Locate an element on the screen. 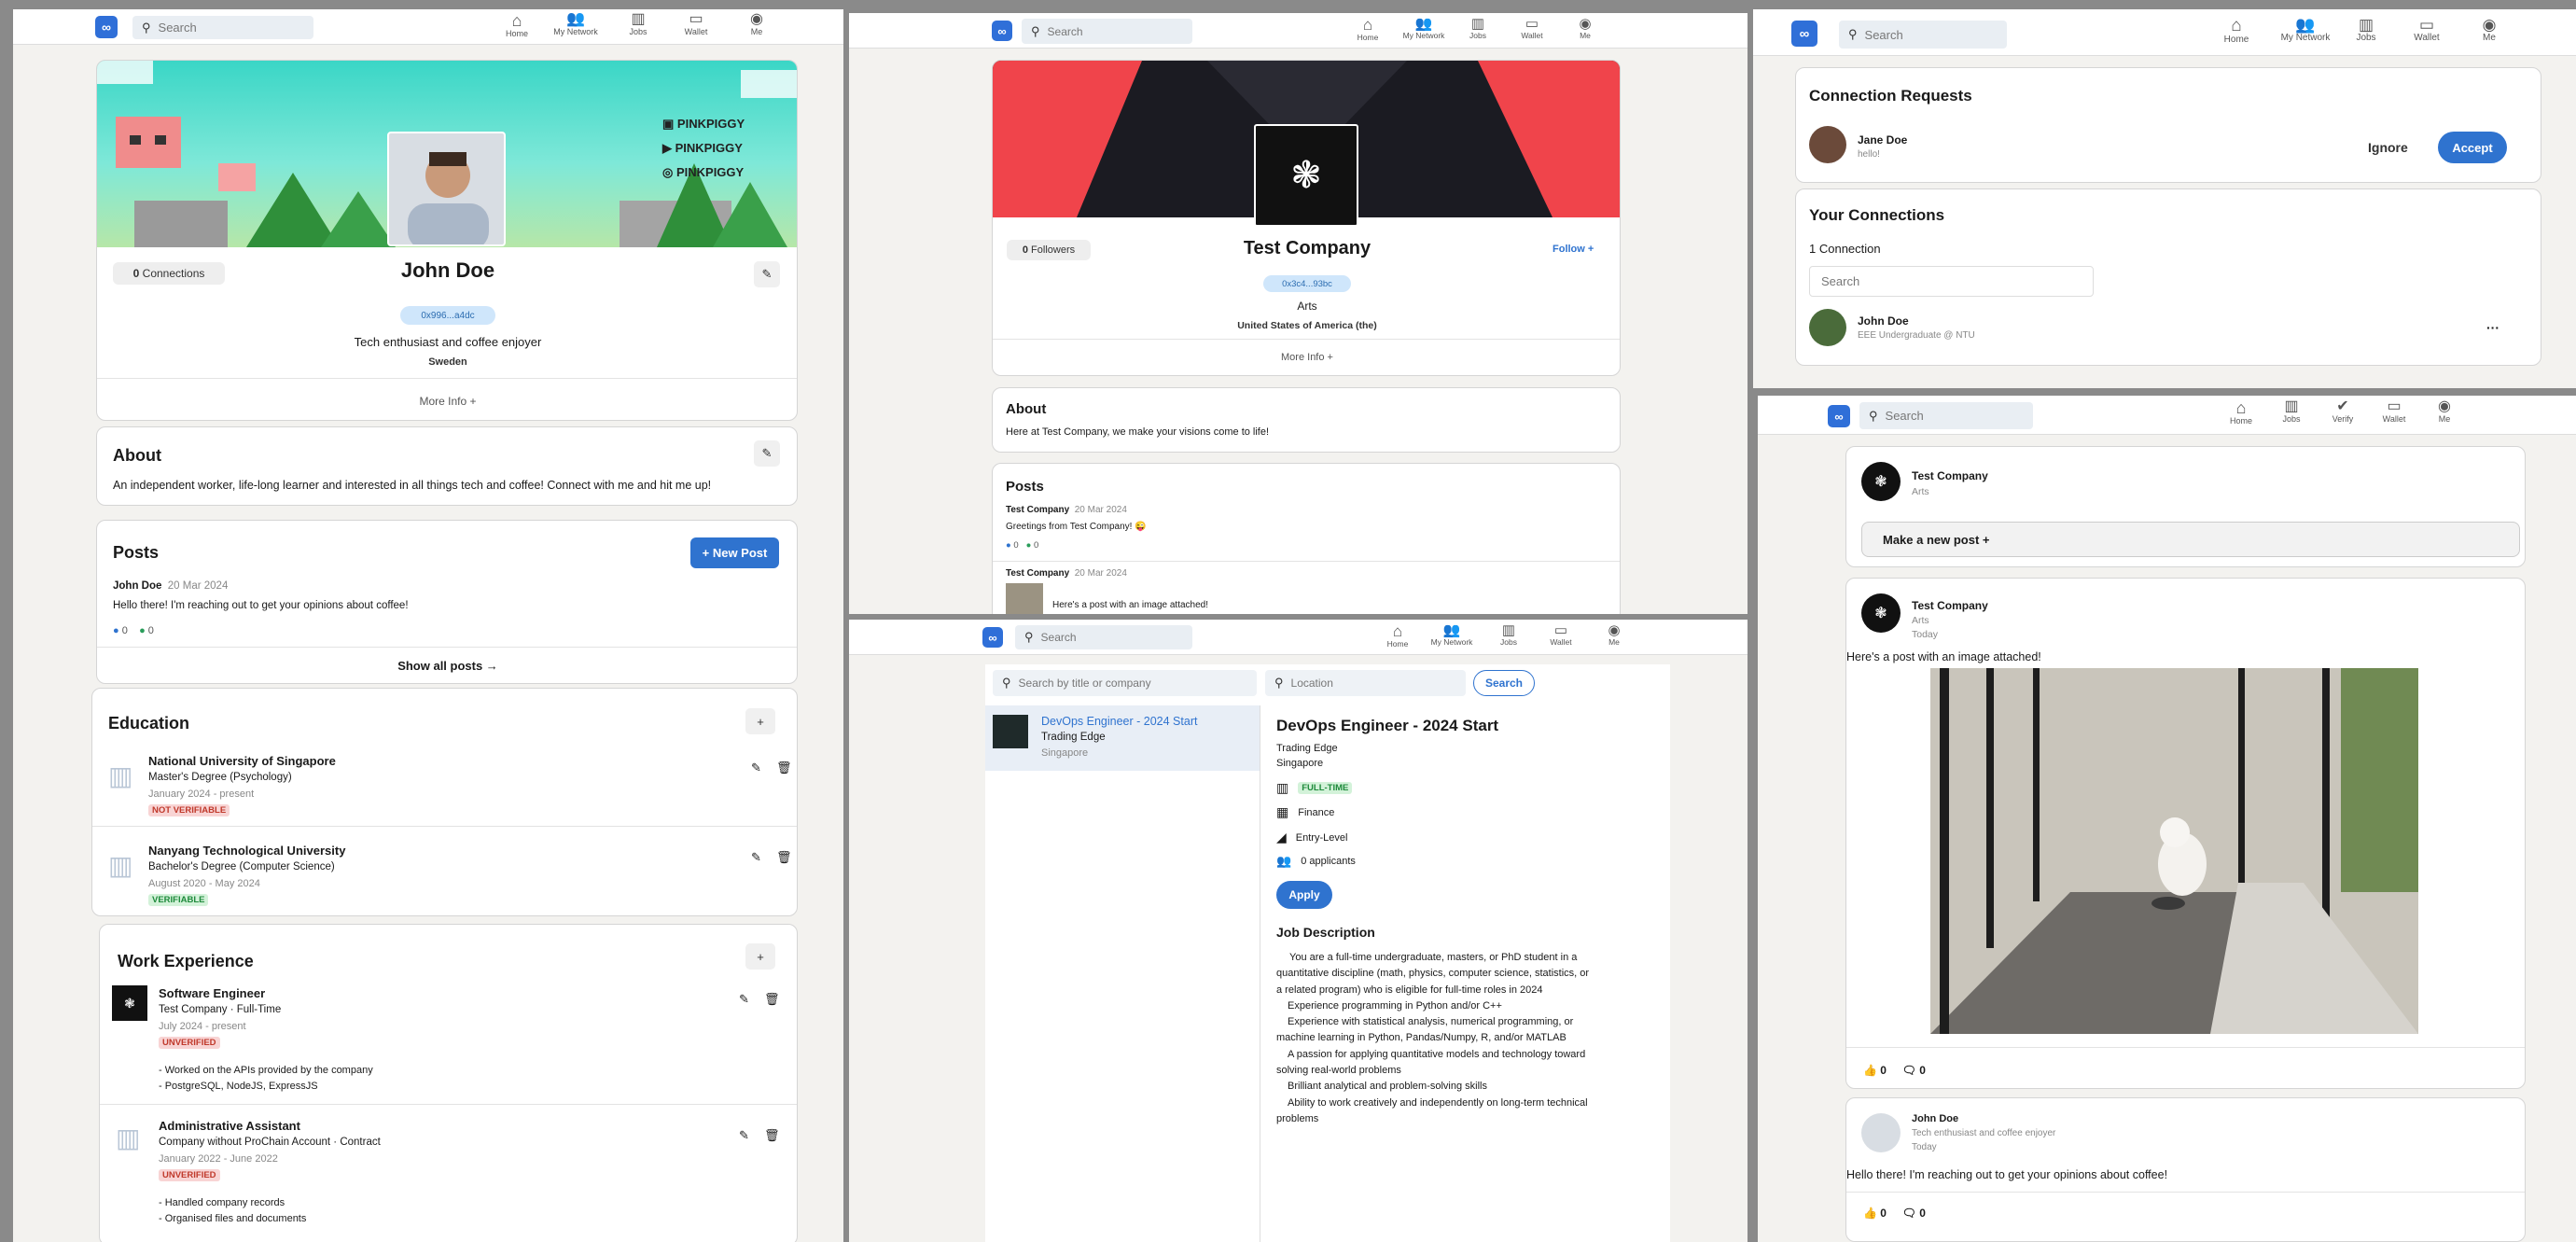 The width and height of the screenshot is (2576, 1242). post-reactions: 👍 0 🗨 0 is located at coordinates (1894, 1071).